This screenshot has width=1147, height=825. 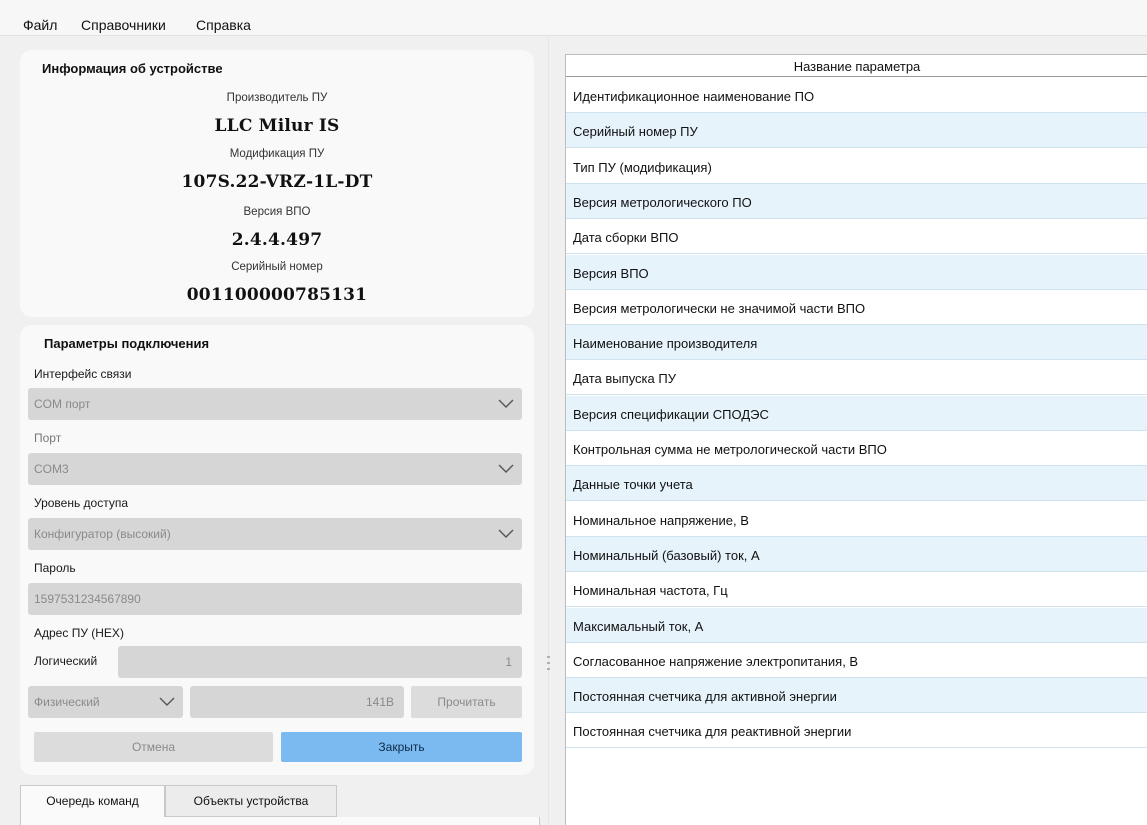 What do you see at coordinates (856, 166) in the screenshot?
I see `table-row: Тип ПУ (модификация)` at bounding box center [856, 166].